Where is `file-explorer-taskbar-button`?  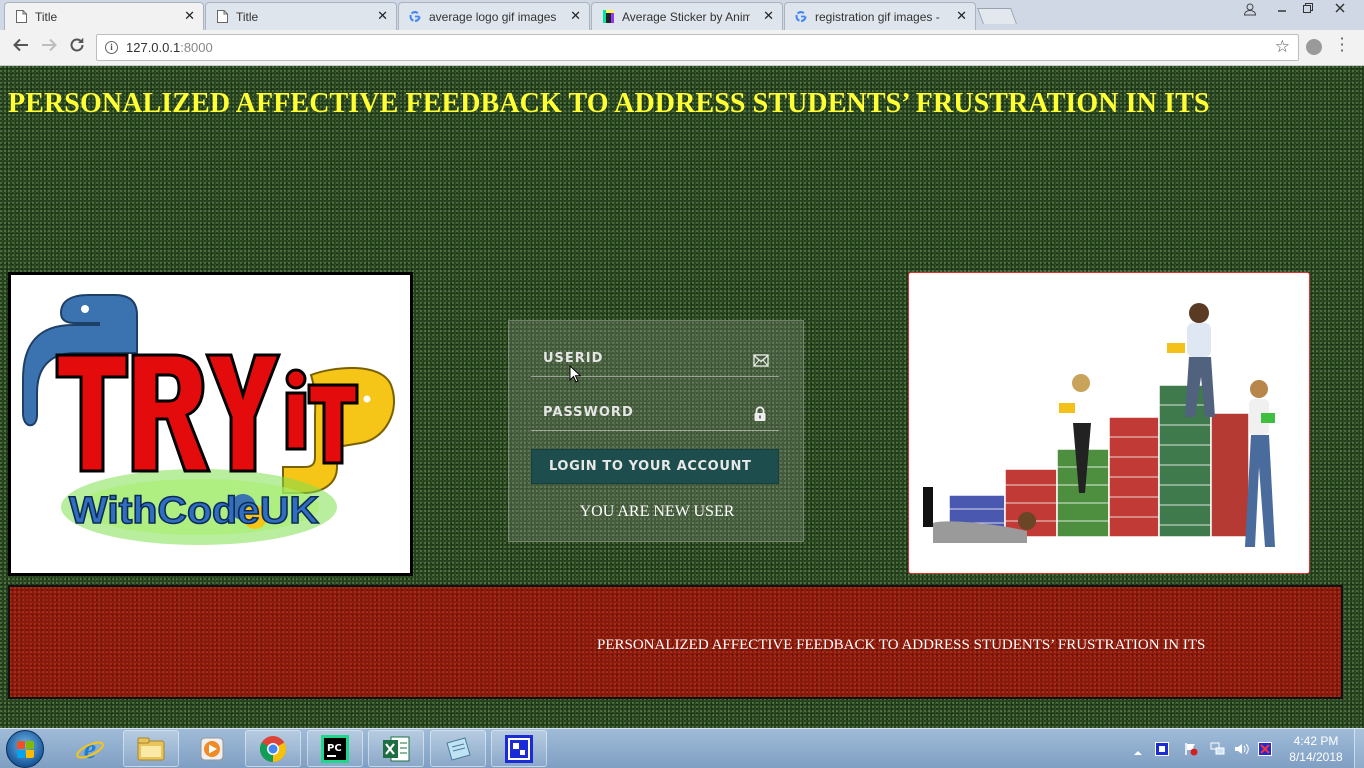
file-explorer-taskbar-button is located at coordinates (151, 748).